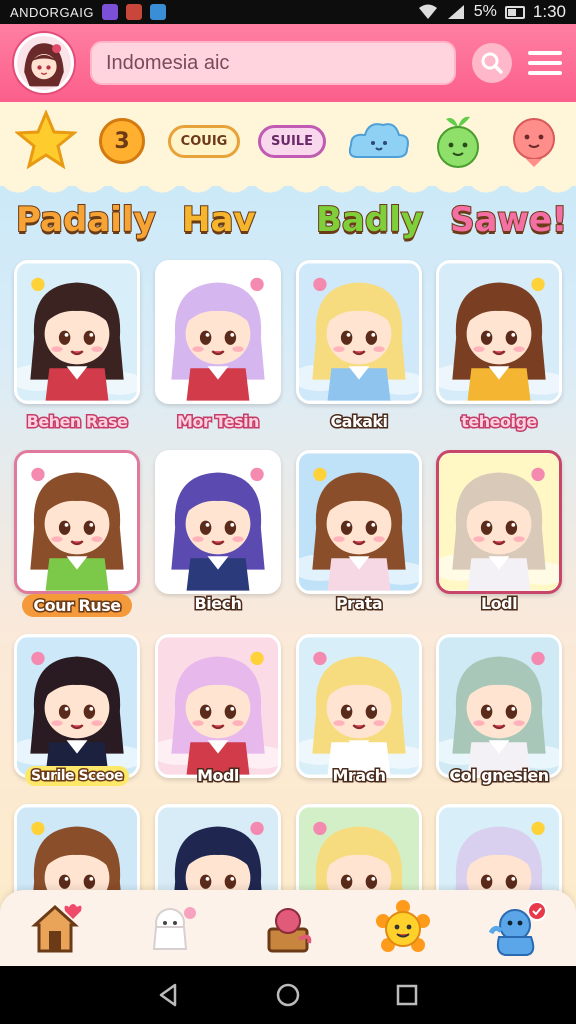  What do you see at coordinates (218, 422) in the screenshot?
I see `character-name: Mor Tesin` at bounding box center [218, 422].